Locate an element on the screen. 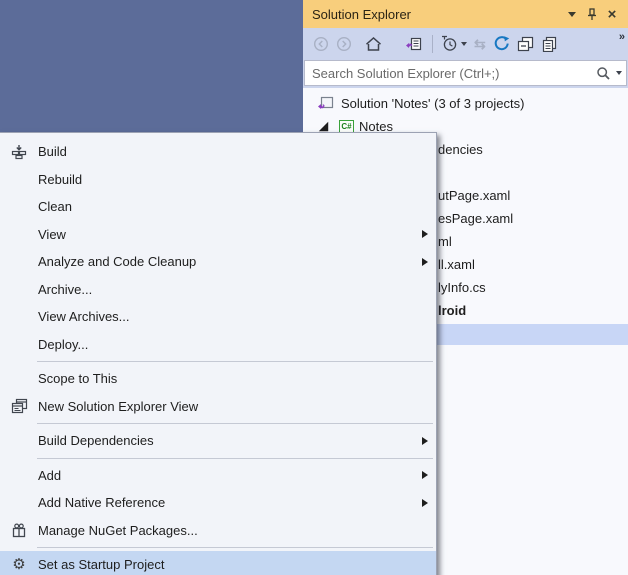 Image resolution: width=628 pixels, height=575 pixels. sync-with-active-document-icon is located at coordinates (414, 43).